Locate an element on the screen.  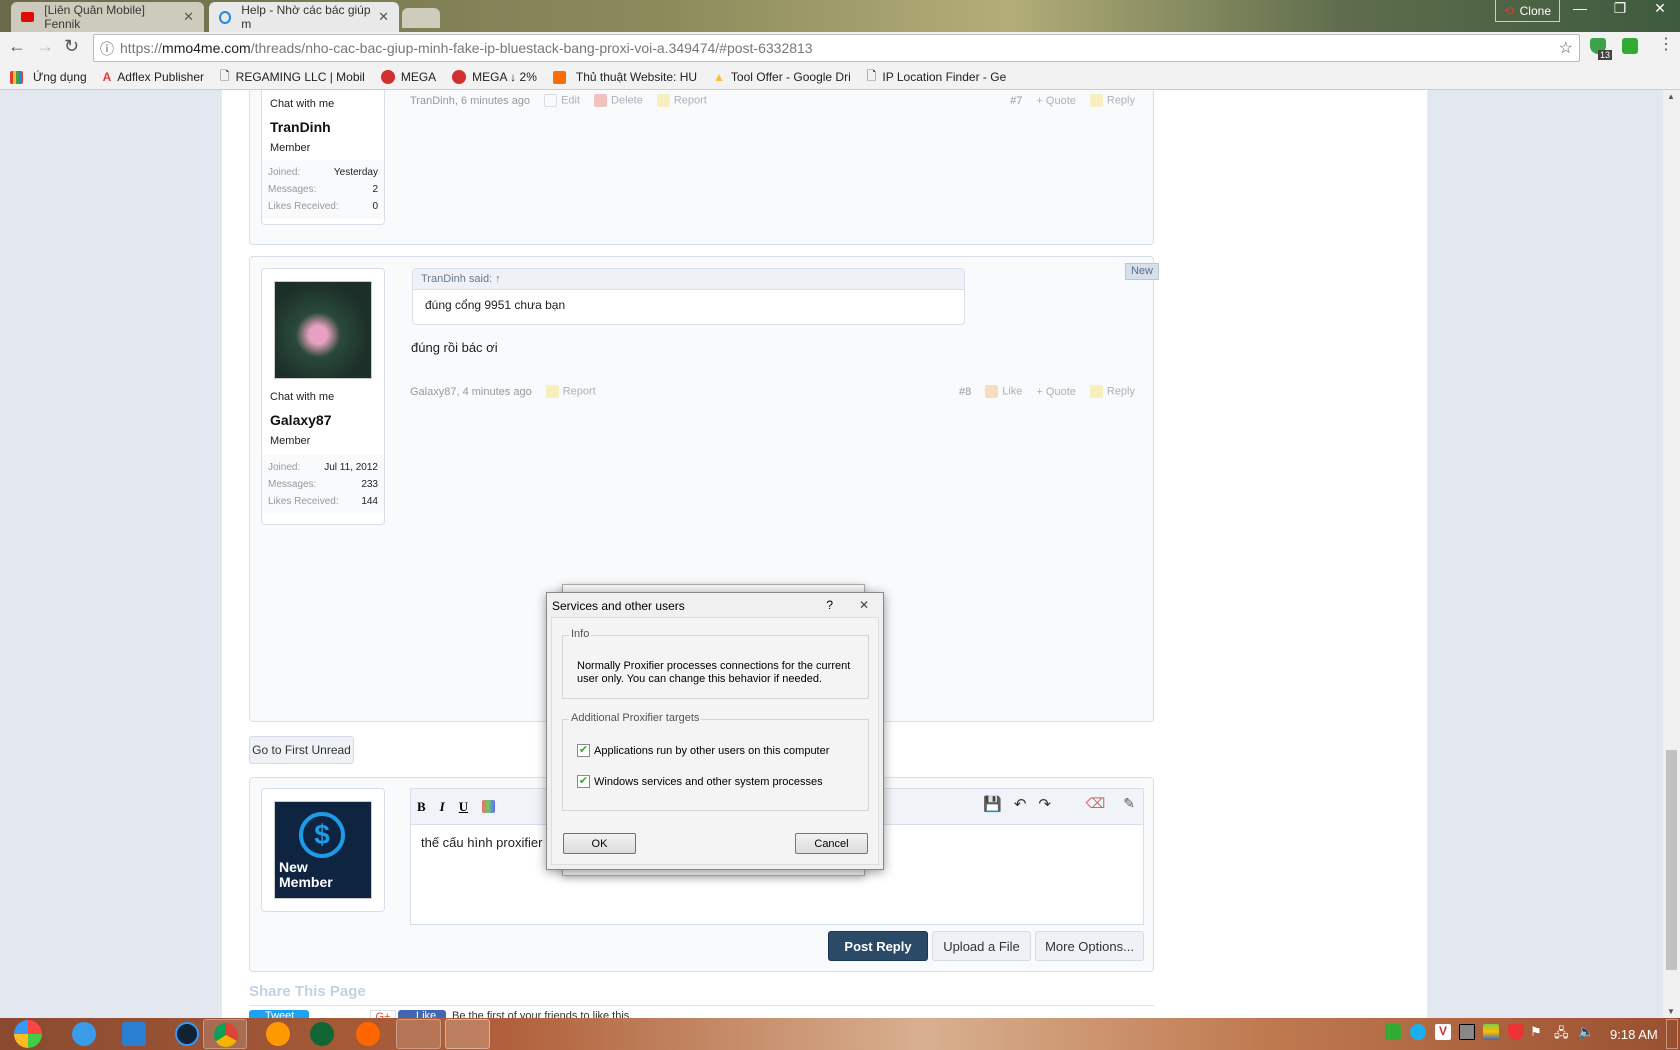
post-number: #7 is located at coordinates (1016, 101).